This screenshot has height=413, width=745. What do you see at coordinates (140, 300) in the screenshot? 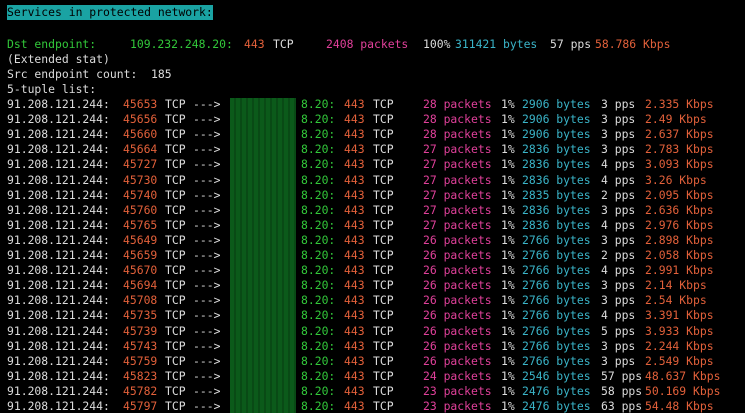
I see `row-src-port: 45708` at bounding box center [140, 300].